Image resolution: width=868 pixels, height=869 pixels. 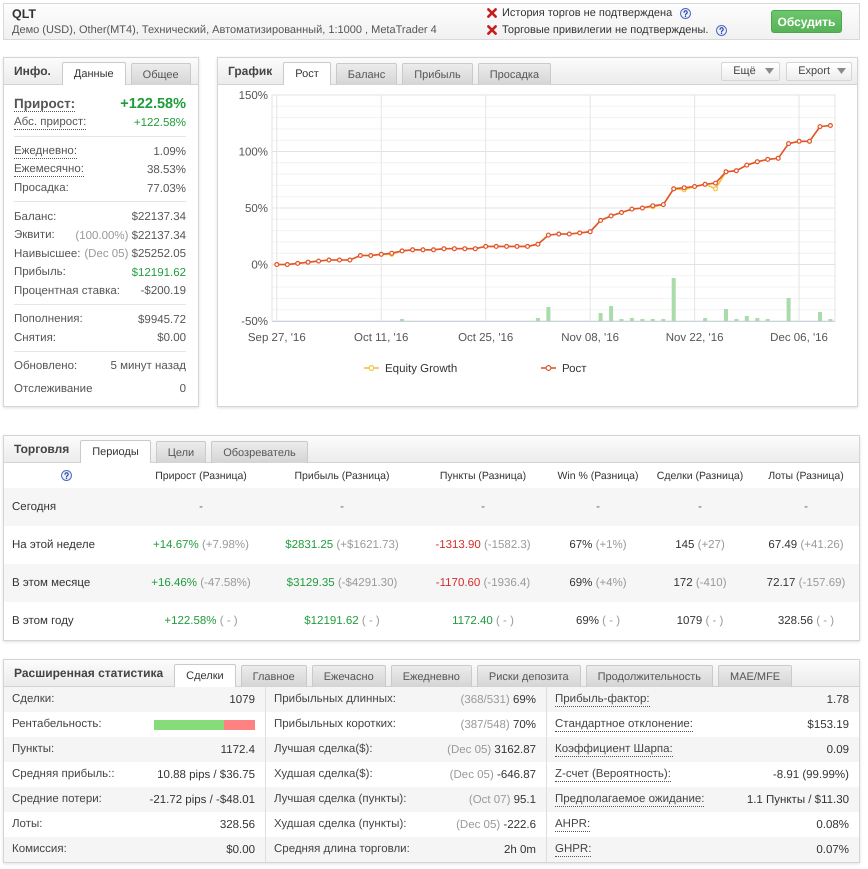 What do you see at coordinates (349, 676) in the screenshot?
I see `tab: Ежечасно` at bounding box center [349, 676].